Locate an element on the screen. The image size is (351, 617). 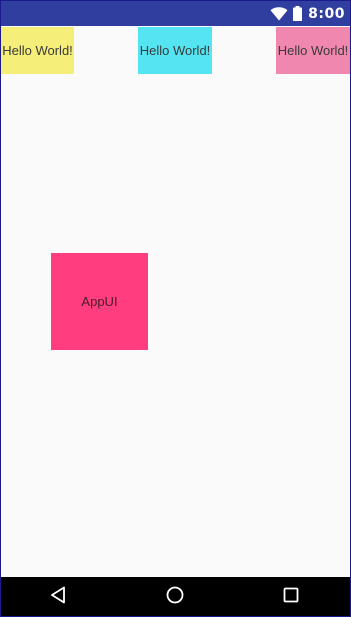
status-bar: 8:00 is located at coordinates (175, 13).